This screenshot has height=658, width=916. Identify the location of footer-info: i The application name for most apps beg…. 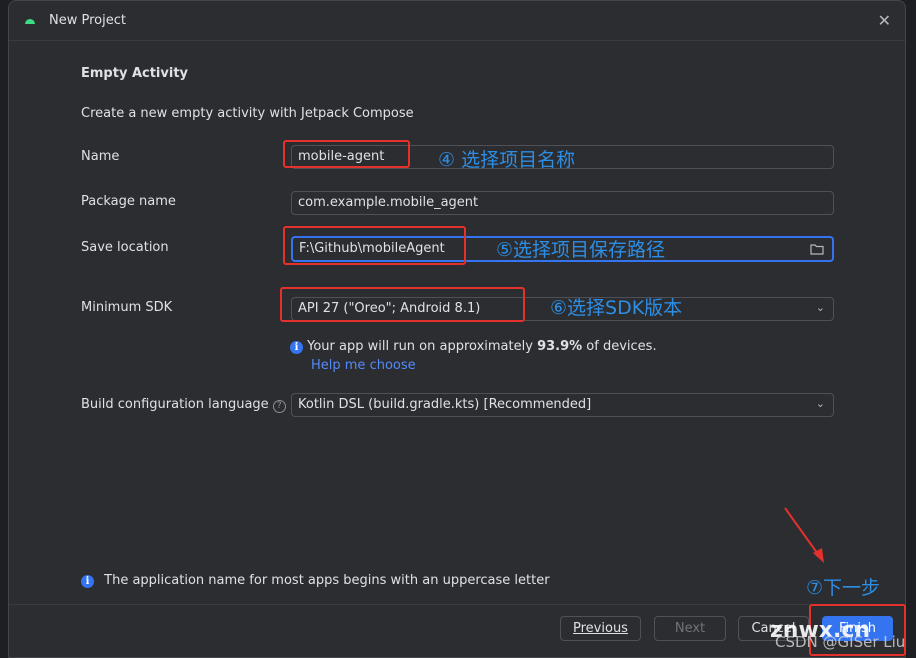
(315, 580).